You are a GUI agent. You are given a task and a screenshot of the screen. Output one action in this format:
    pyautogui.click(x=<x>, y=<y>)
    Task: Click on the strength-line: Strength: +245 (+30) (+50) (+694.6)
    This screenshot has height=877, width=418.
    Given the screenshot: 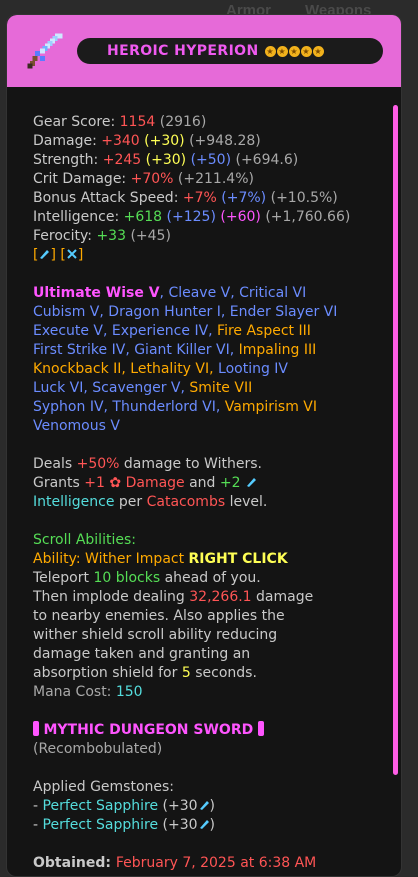 What is the action you would take?
    pyautogui.click(x=208, y=160)
    